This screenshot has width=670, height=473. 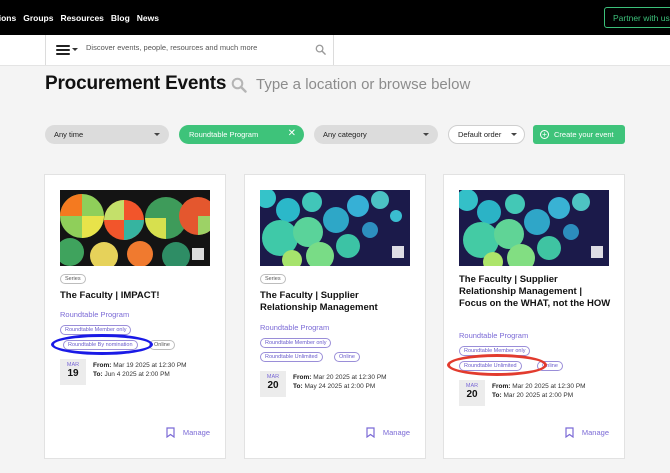 What do you see at coordinates (363, 84) in the screenshot?
I see `location-search-input: Type a location or browse below` at bounding box center [363, 84].